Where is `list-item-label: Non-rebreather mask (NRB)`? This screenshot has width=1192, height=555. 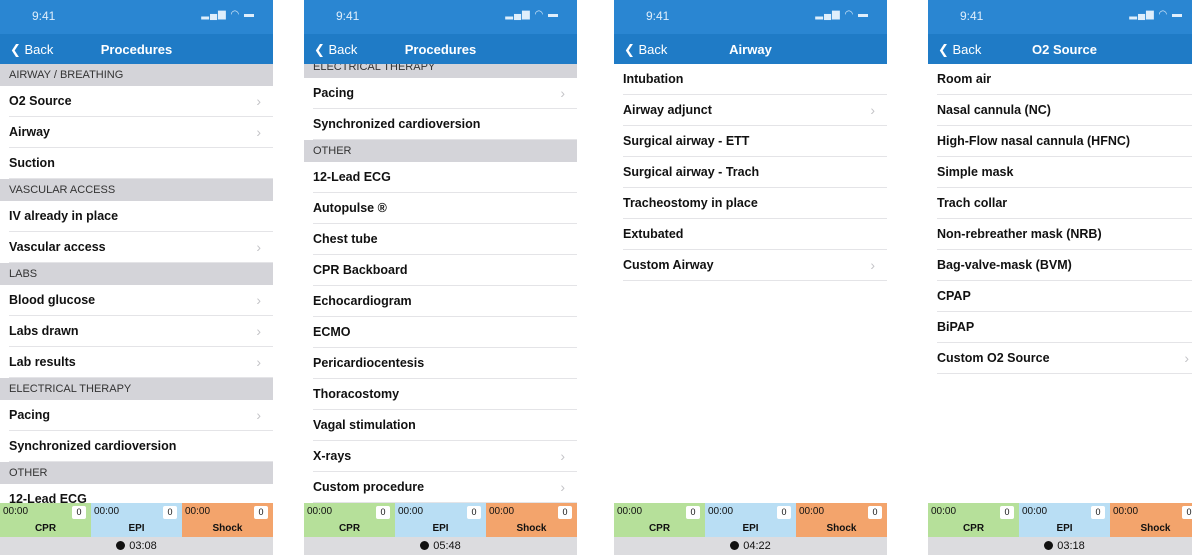
list-item-label: Non-rebreather mask (NRB) is located at coordinates (1019, 234).